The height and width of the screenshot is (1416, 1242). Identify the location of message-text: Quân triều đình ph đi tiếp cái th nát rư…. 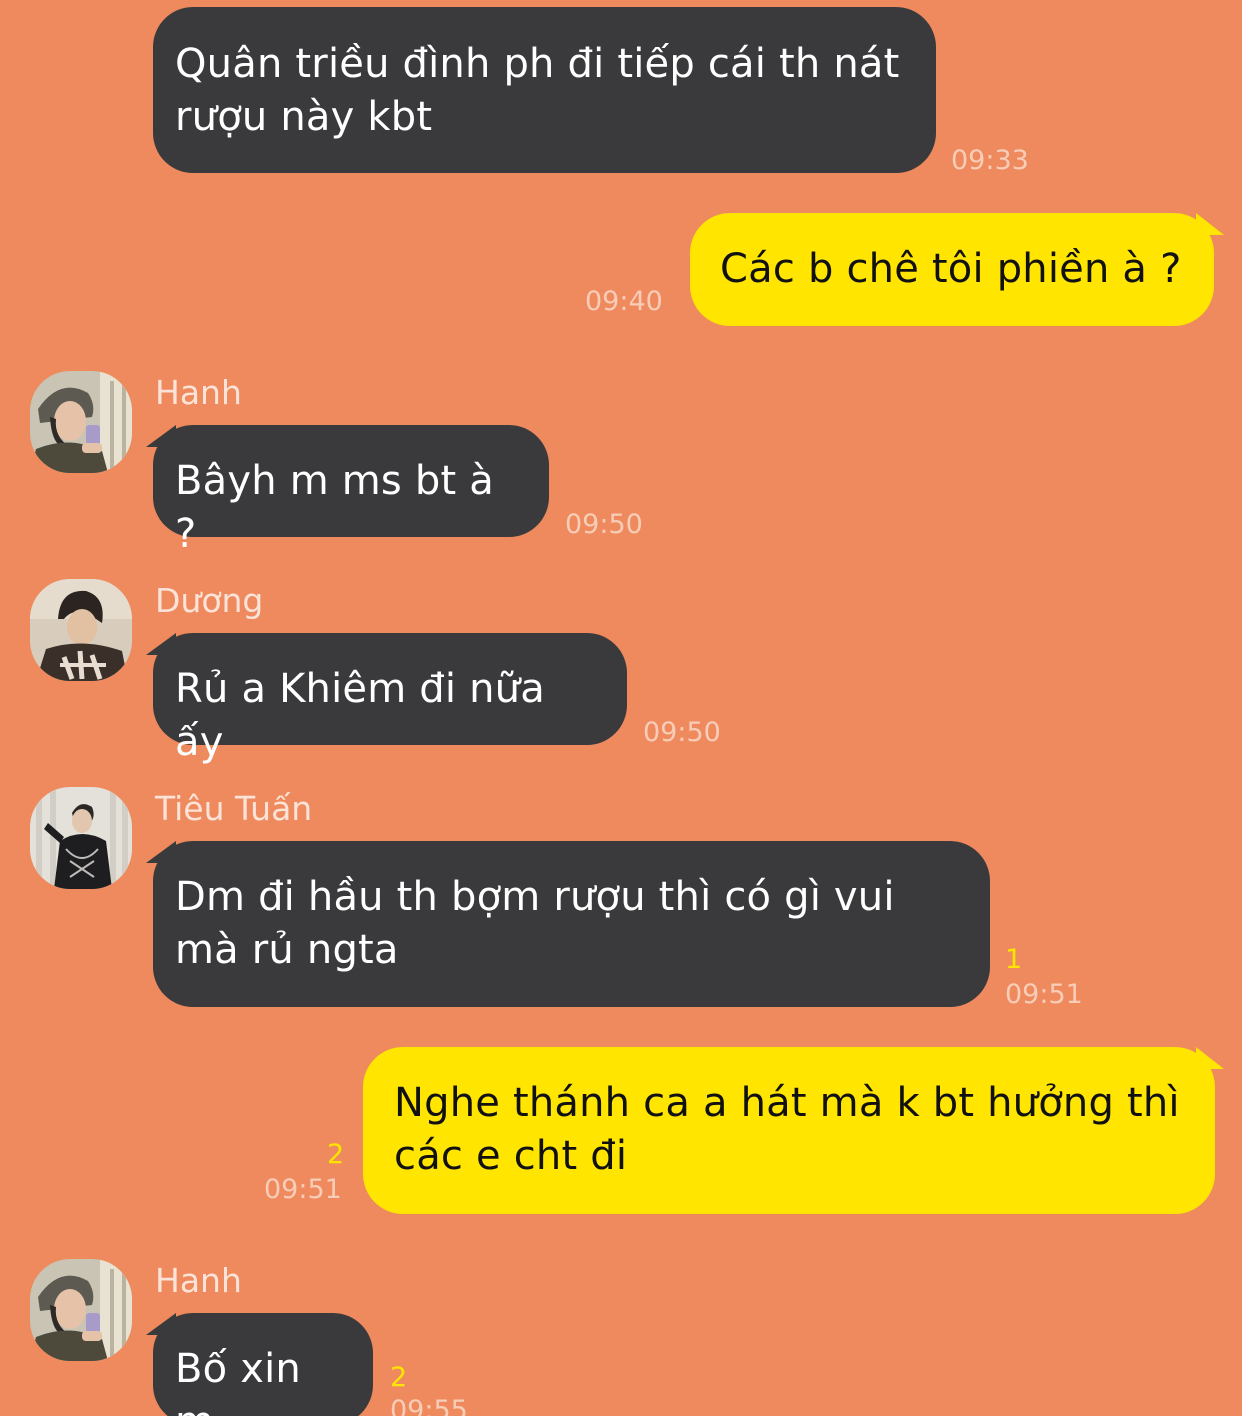
(537, 90).